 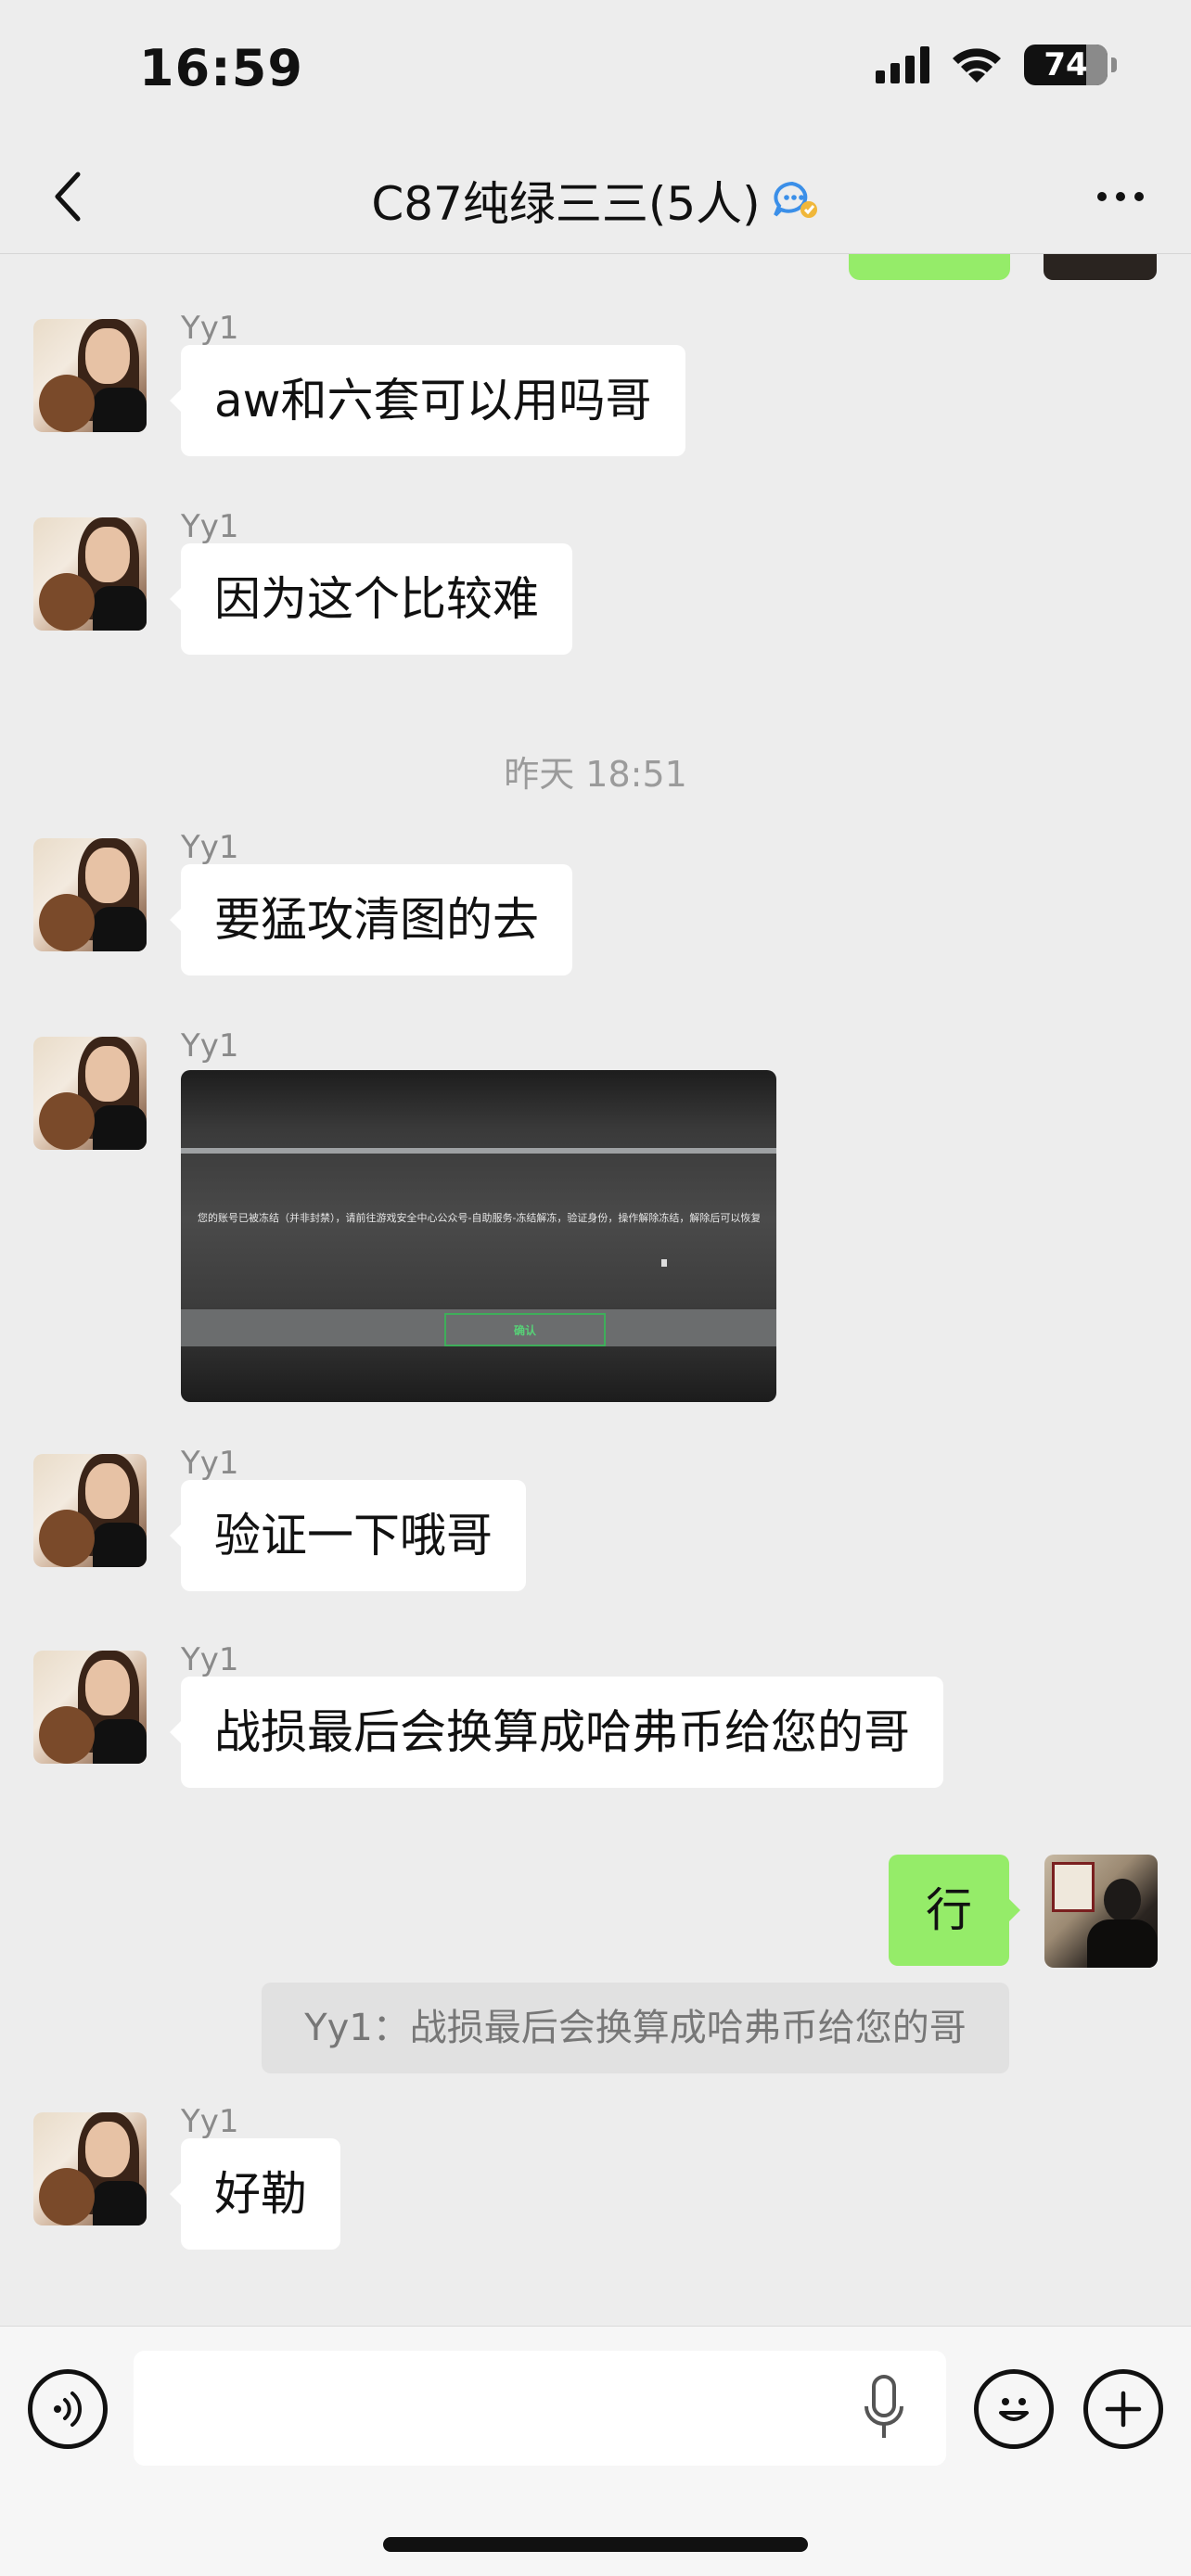 I want to click on battery-icon: 74, so click(x=1070, y=65).